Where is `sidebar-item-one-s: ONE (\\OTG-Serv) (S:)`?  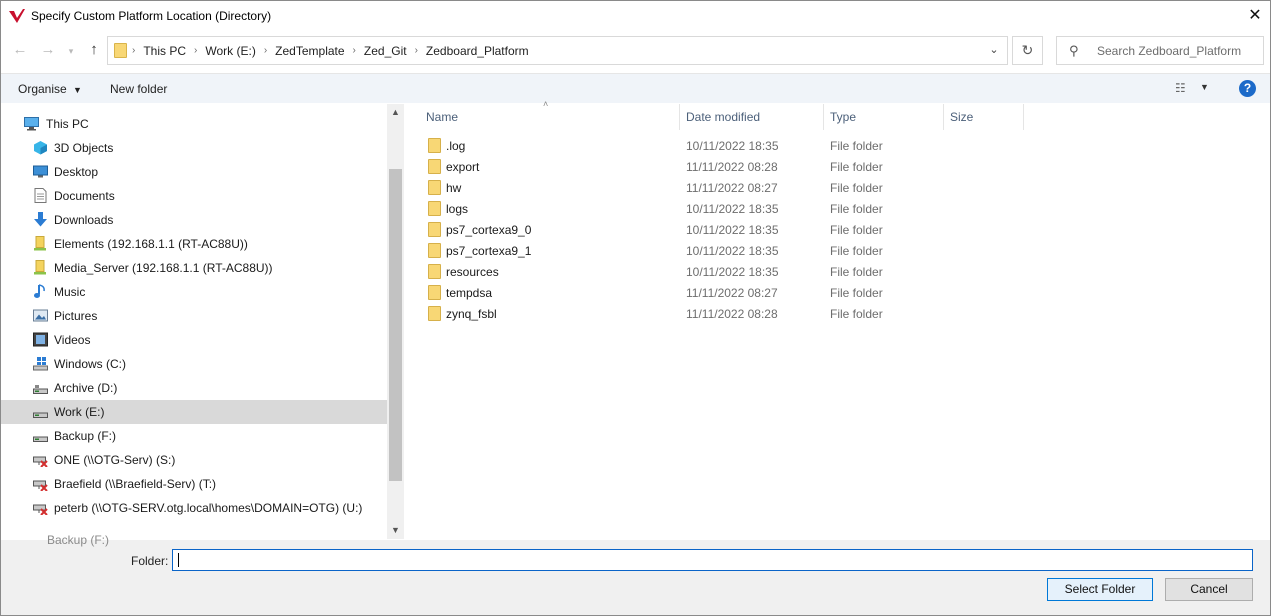
sidebar-item-one-s: ONE (\\OTG-Serv) (S:) is located at coordinates (194, 460).